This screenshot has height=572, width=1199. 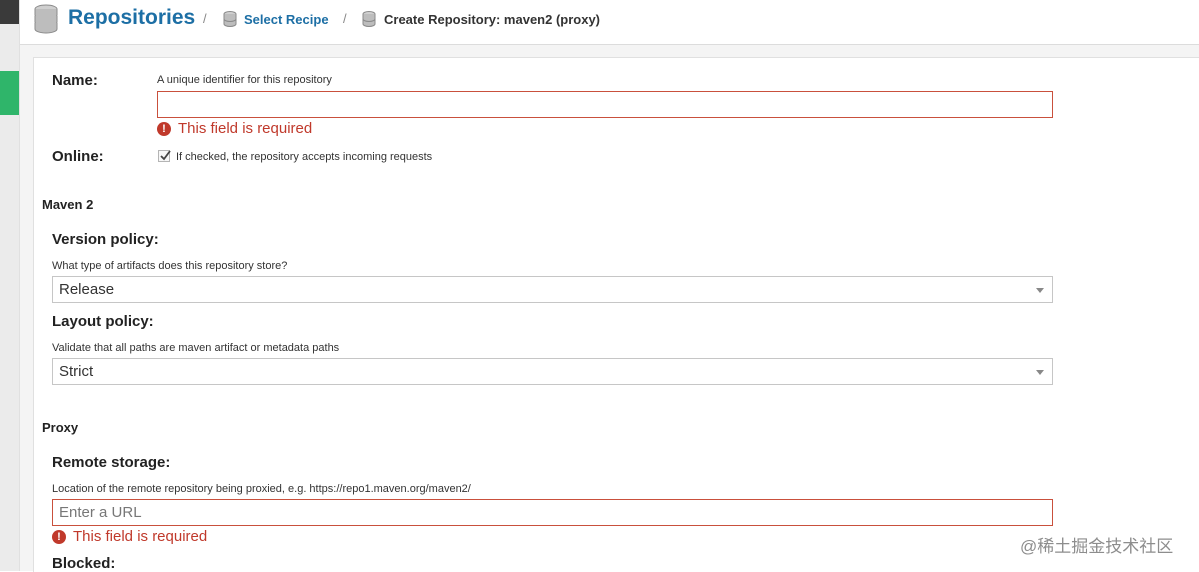 I want to click on name-error-text: This field is required, so click(x=245, y=128).